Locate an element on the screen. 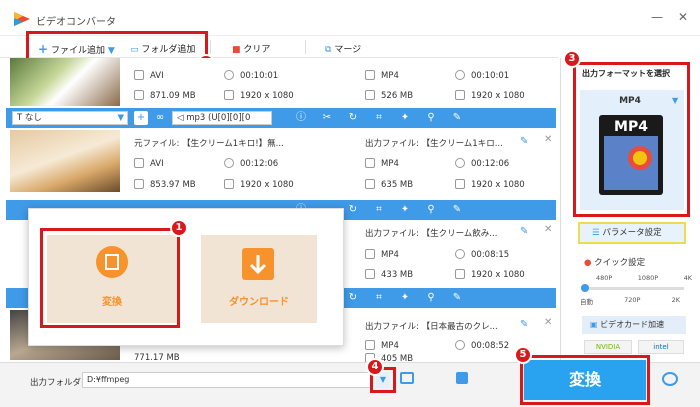 The image size is (700, 407). speaker-icon: ◁ is located at coordinates (180, 118).